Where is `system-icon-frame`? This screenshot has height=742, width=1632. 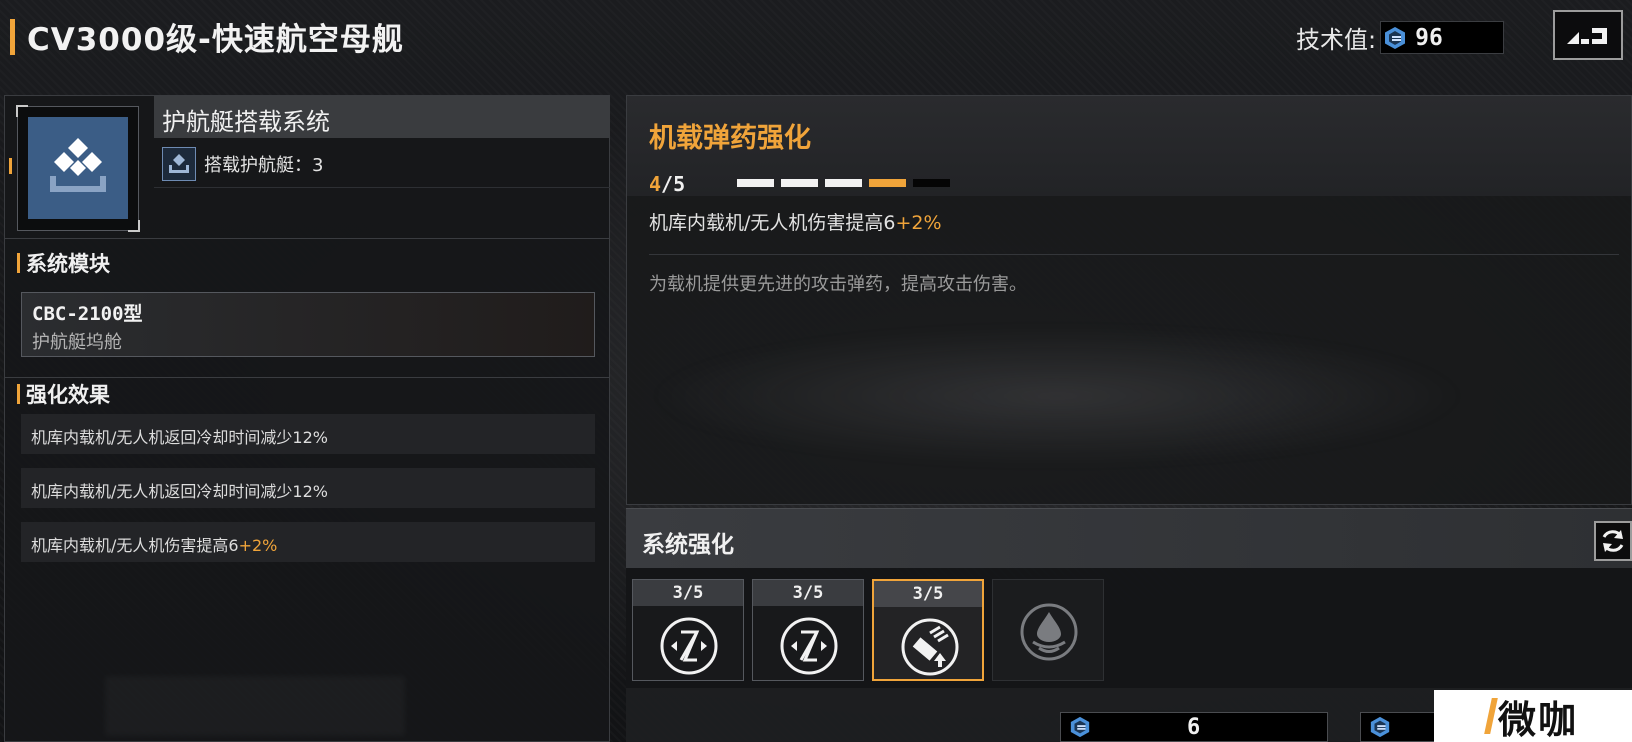 system-icon-frame is located at coordinates (78, 168).